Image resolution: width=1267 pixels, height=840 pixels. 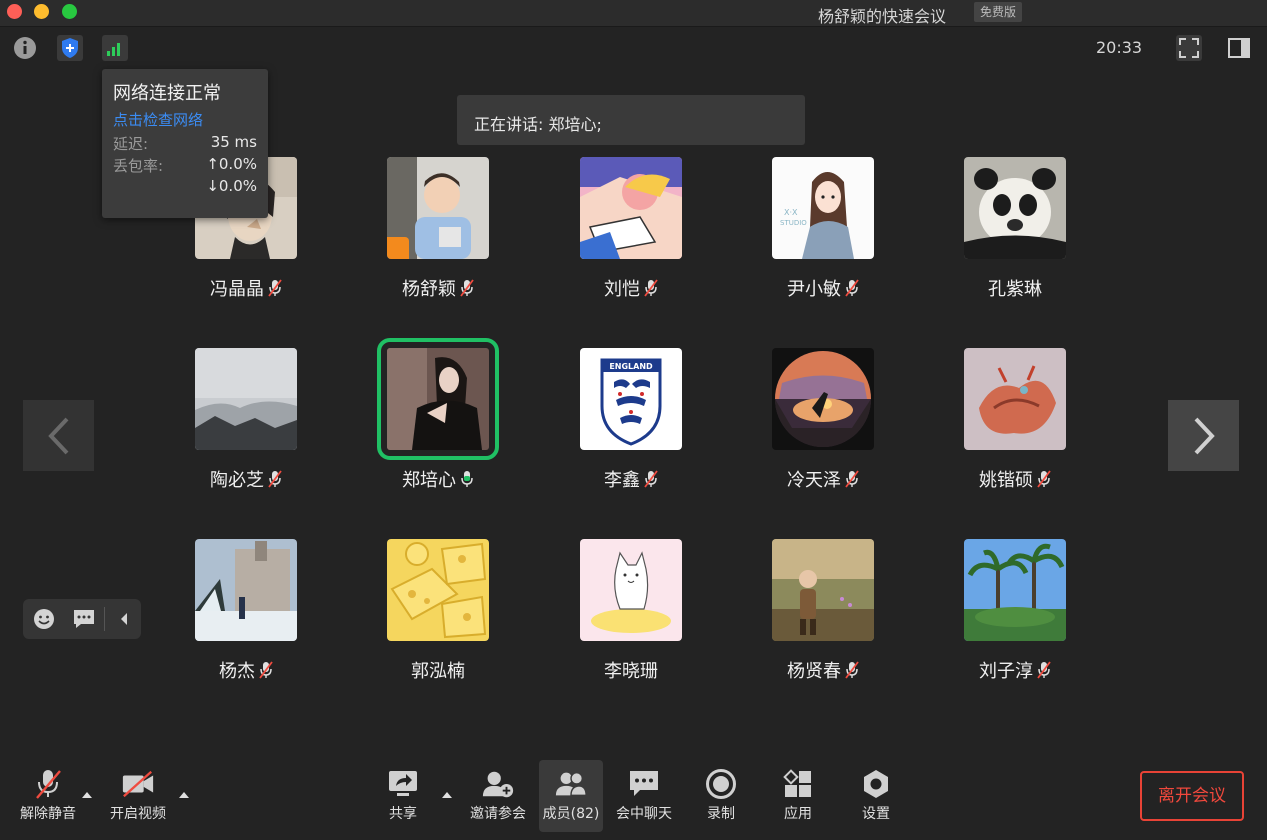 What do you see at coordinates (876, 796) in the screenshot?
I see `settings-button: 设置` at bounding box center [876, 796].